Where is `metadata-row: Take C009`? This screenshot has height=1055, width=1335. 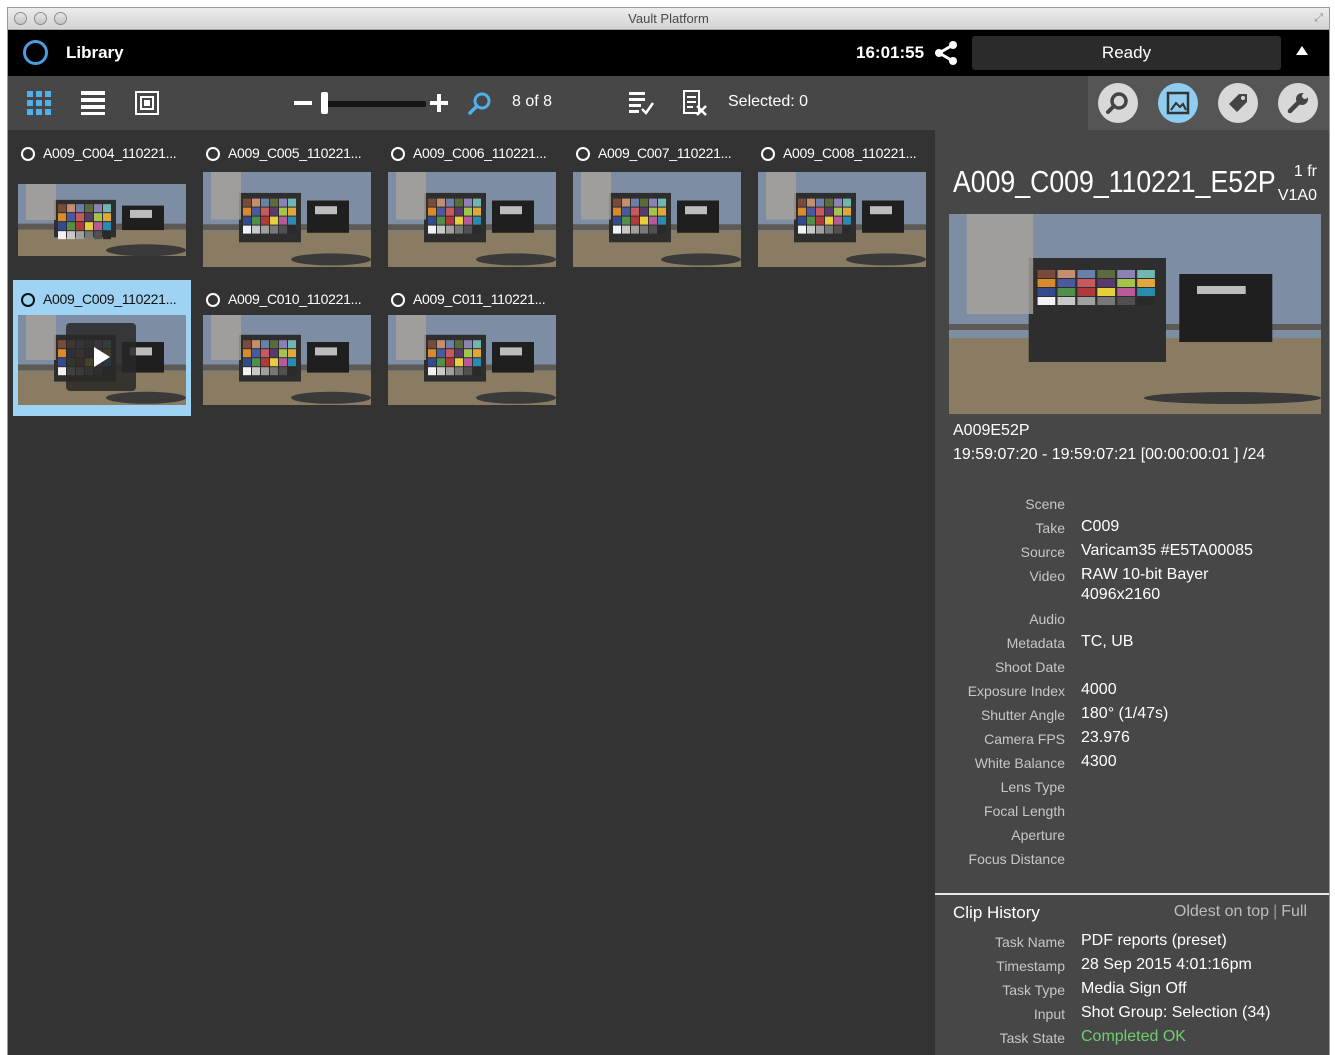 metadata-row: Take C009 is located at coordinates (1132, 528).